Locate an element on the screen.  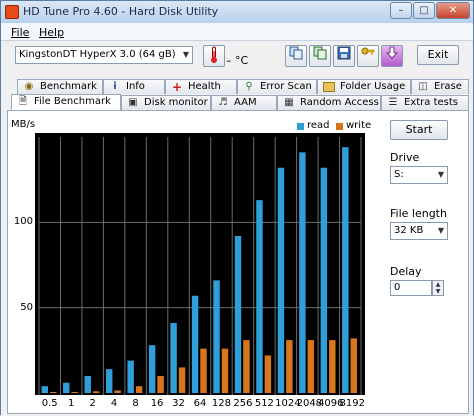
drive-dropdown: KingstonDT HyperX 3.0 (64 gB) ▼ is located at coordinates (104, 55).